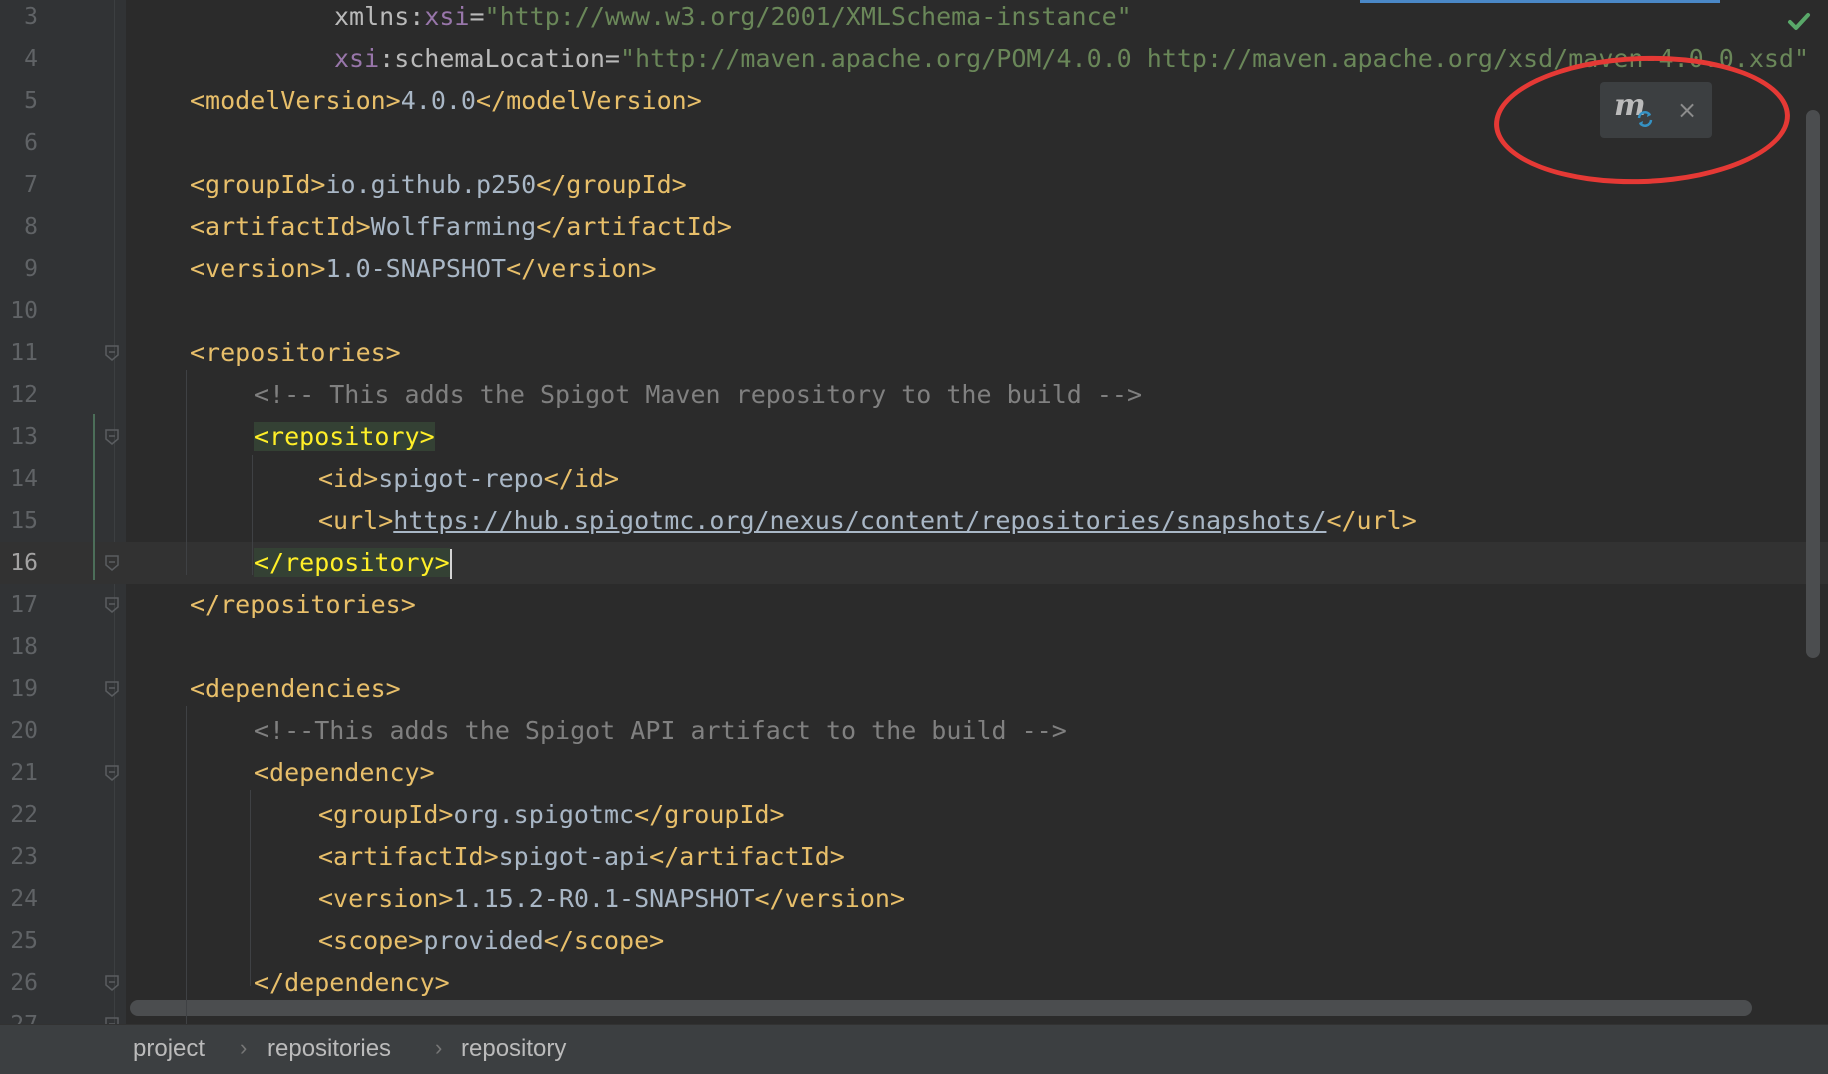  What do you see at coordinates (169, 1049) in the screenshot?
I see `breadcrumb-item-project: project` at bounding box center [169, 1049].